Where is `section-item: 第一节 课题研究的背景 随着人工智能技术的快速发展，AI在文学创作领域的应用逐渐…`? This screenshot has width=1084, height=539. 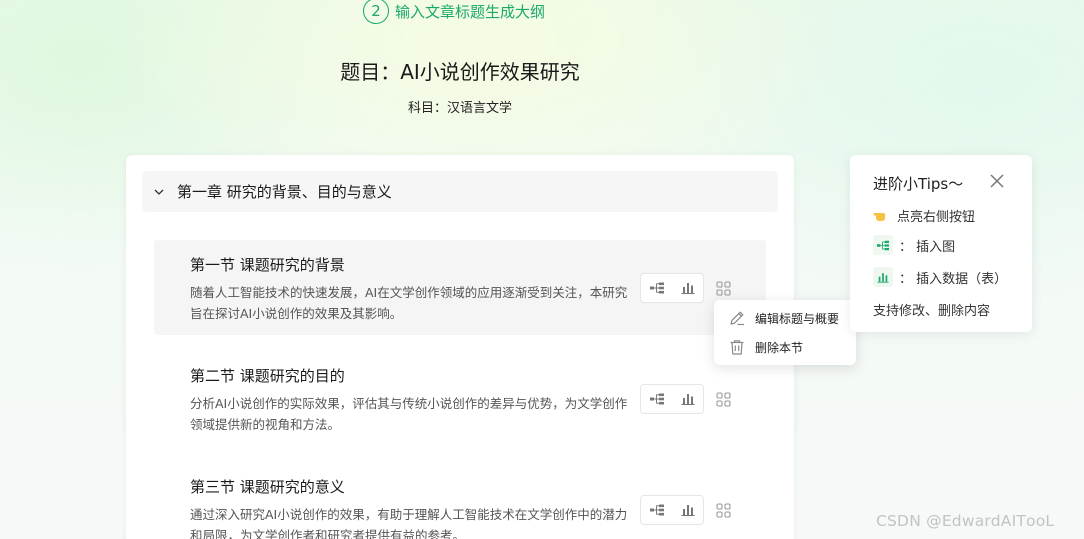 section-item: 第一节 课题研究的背景 随着人工智能技术的快速发展，AI在文学创作领域的应用逐渐… is located at coordinates (460, 287).